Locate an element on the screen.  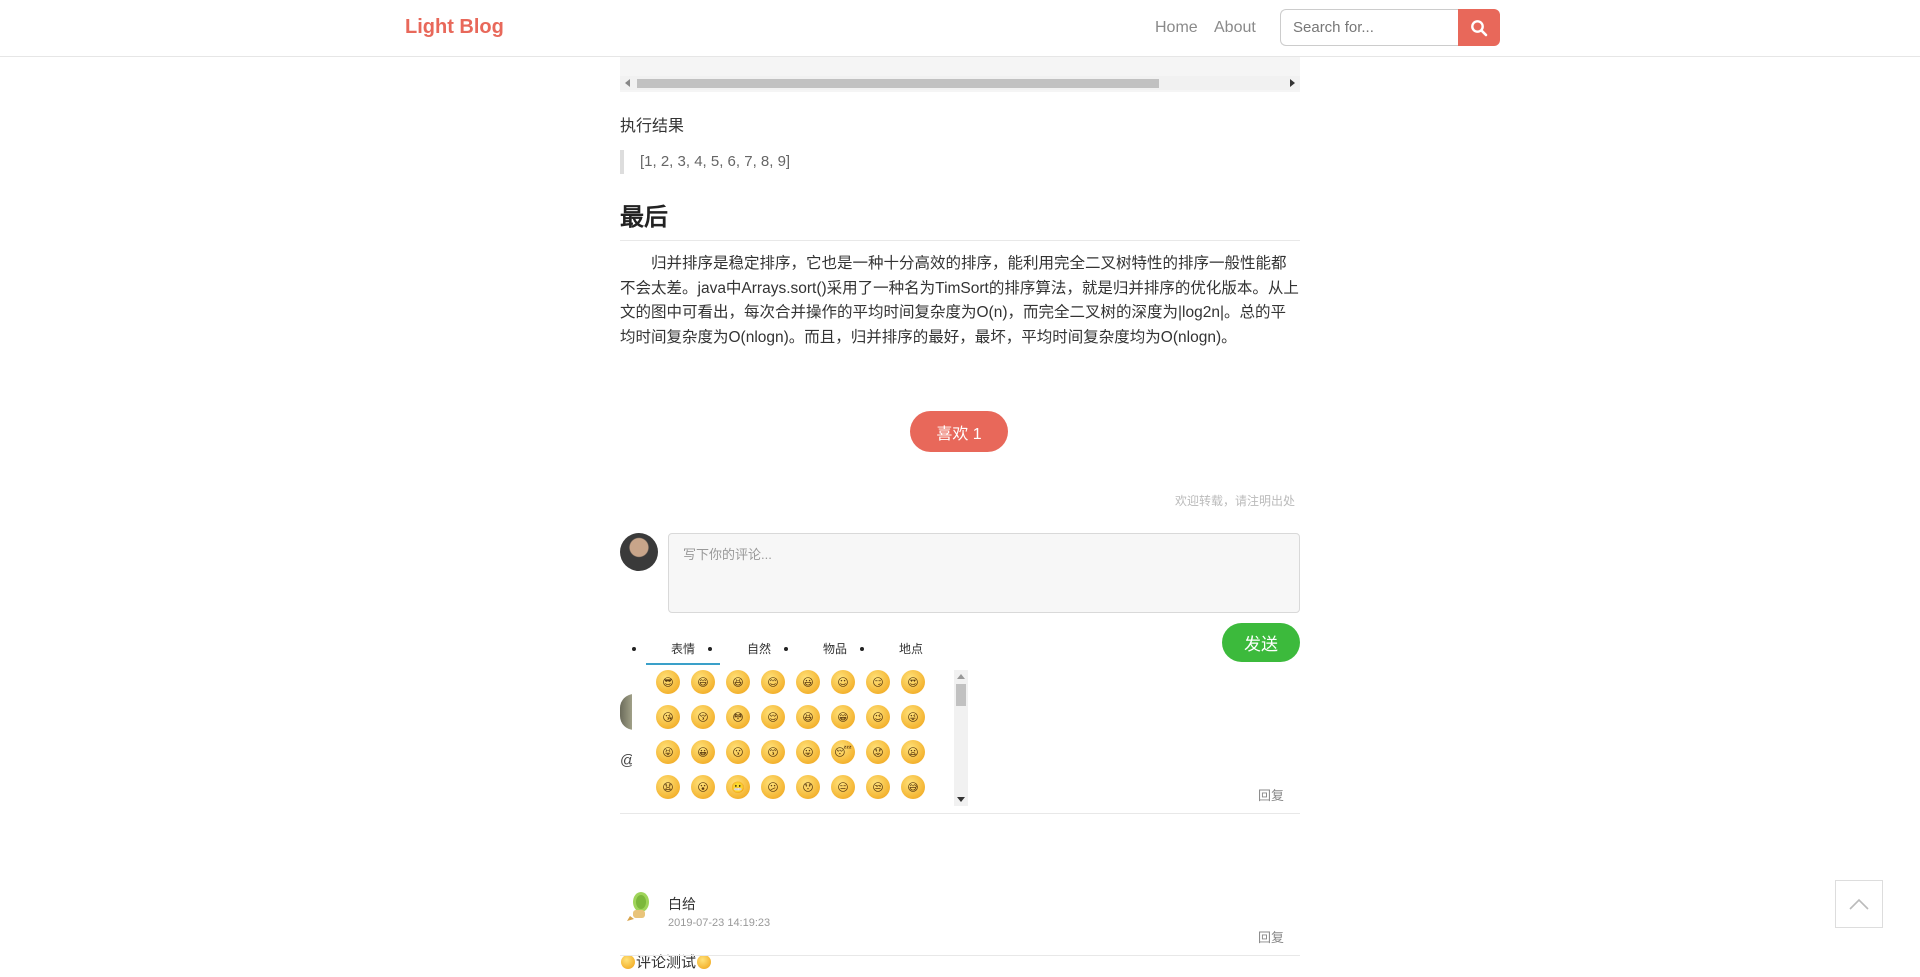
nav-link-home: Home is located at coordinates (1176, 28).